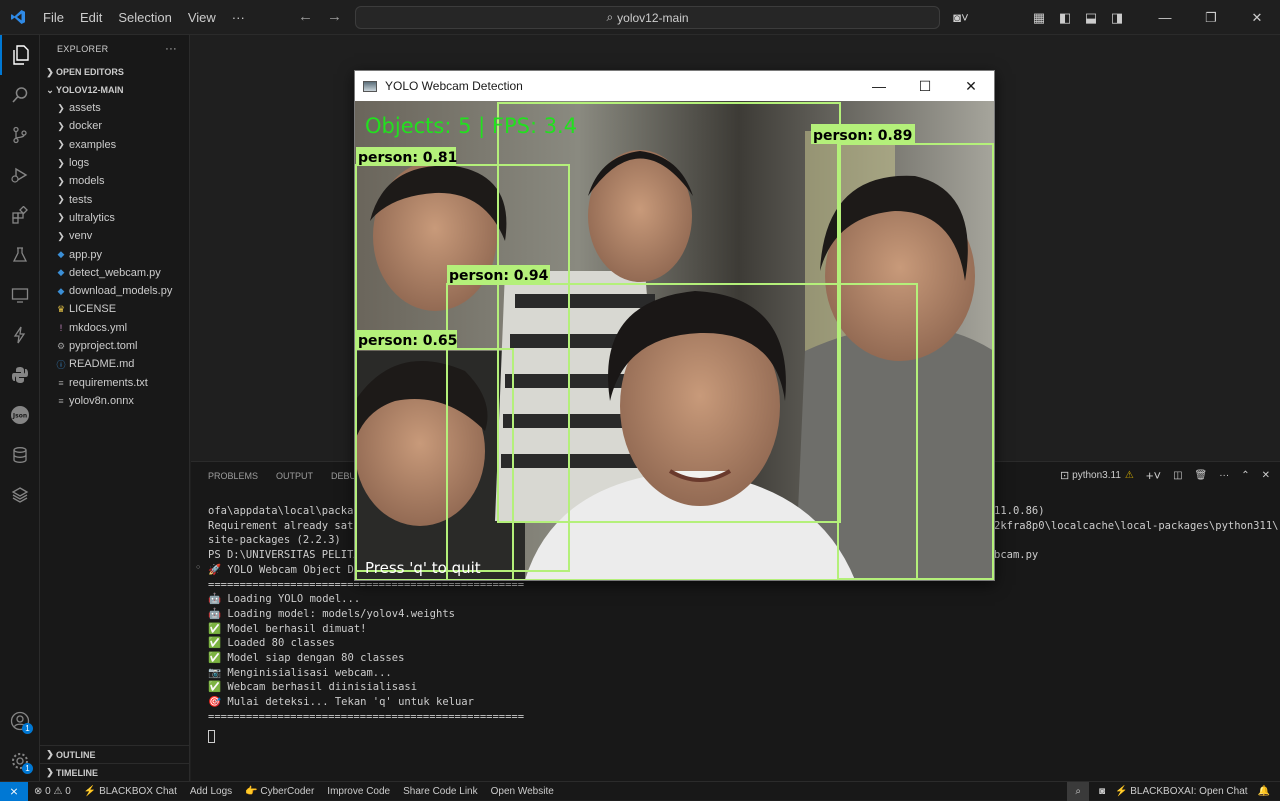 This screenshot has width=1280, height=801. Describe the element at coordinates (925, 86) in the screenshot. I see `maximize-icon: ☐` at that location.